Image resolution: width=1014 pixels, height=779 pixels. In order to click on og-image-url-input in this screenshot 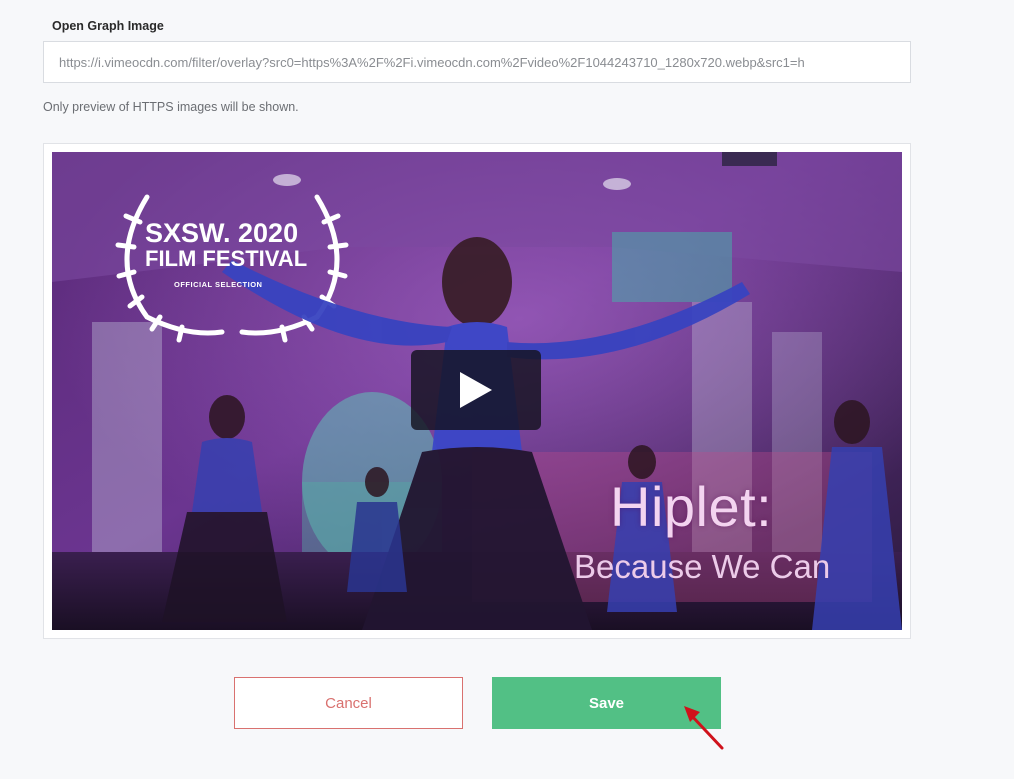, I will do `click(477, 62)`.